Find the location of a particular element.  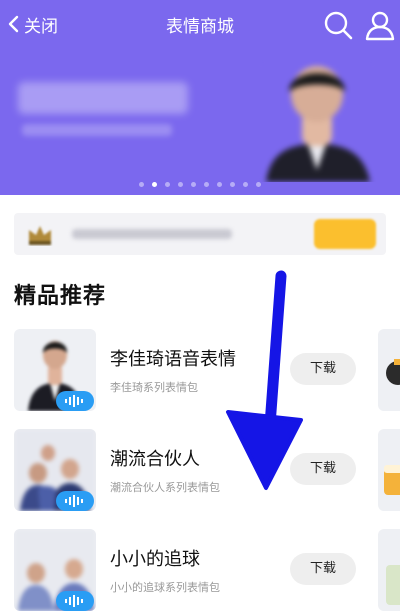

item-name: 李佳琦语音表情 is located at coordinates (173, 359).